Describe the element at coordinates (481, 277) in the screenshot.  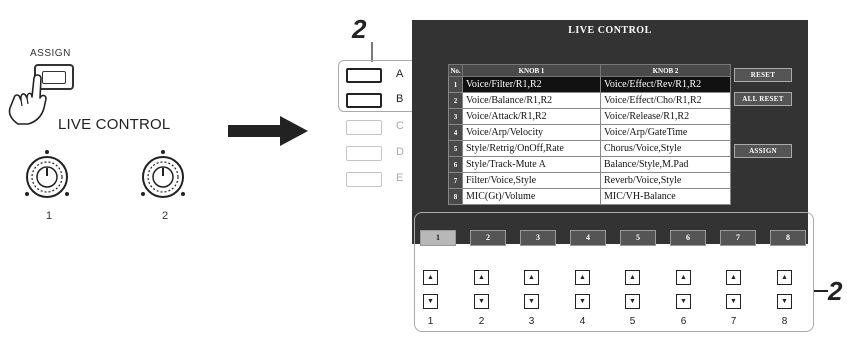
I see `up-button-2: ▲` at that location.